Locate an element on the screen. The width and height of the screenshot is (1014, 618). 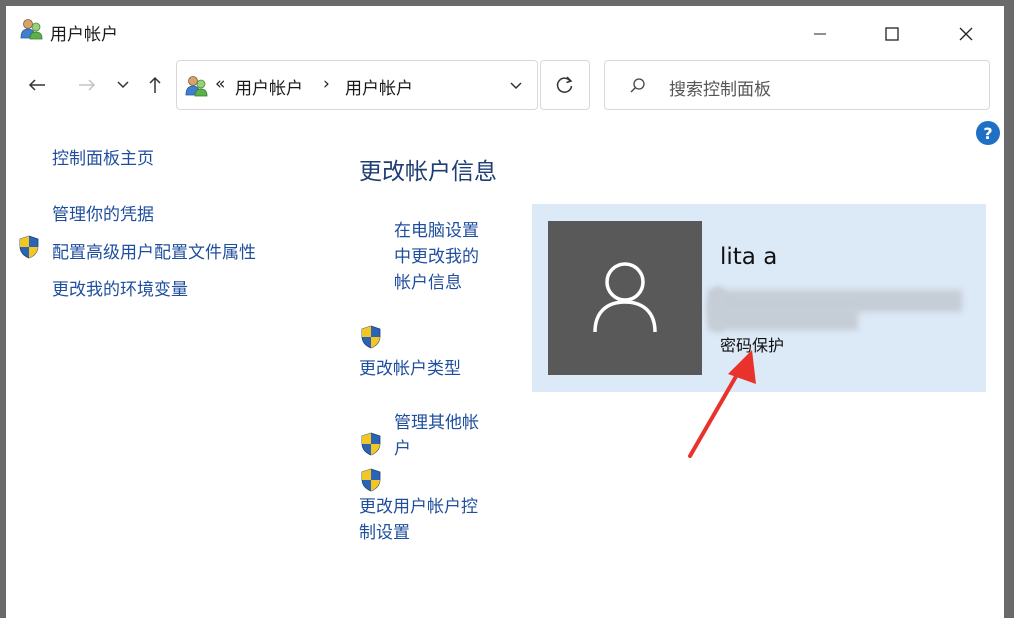
uac-settings-link: 更改用户帐户控 制设置 is located at coordinates (418, 520).